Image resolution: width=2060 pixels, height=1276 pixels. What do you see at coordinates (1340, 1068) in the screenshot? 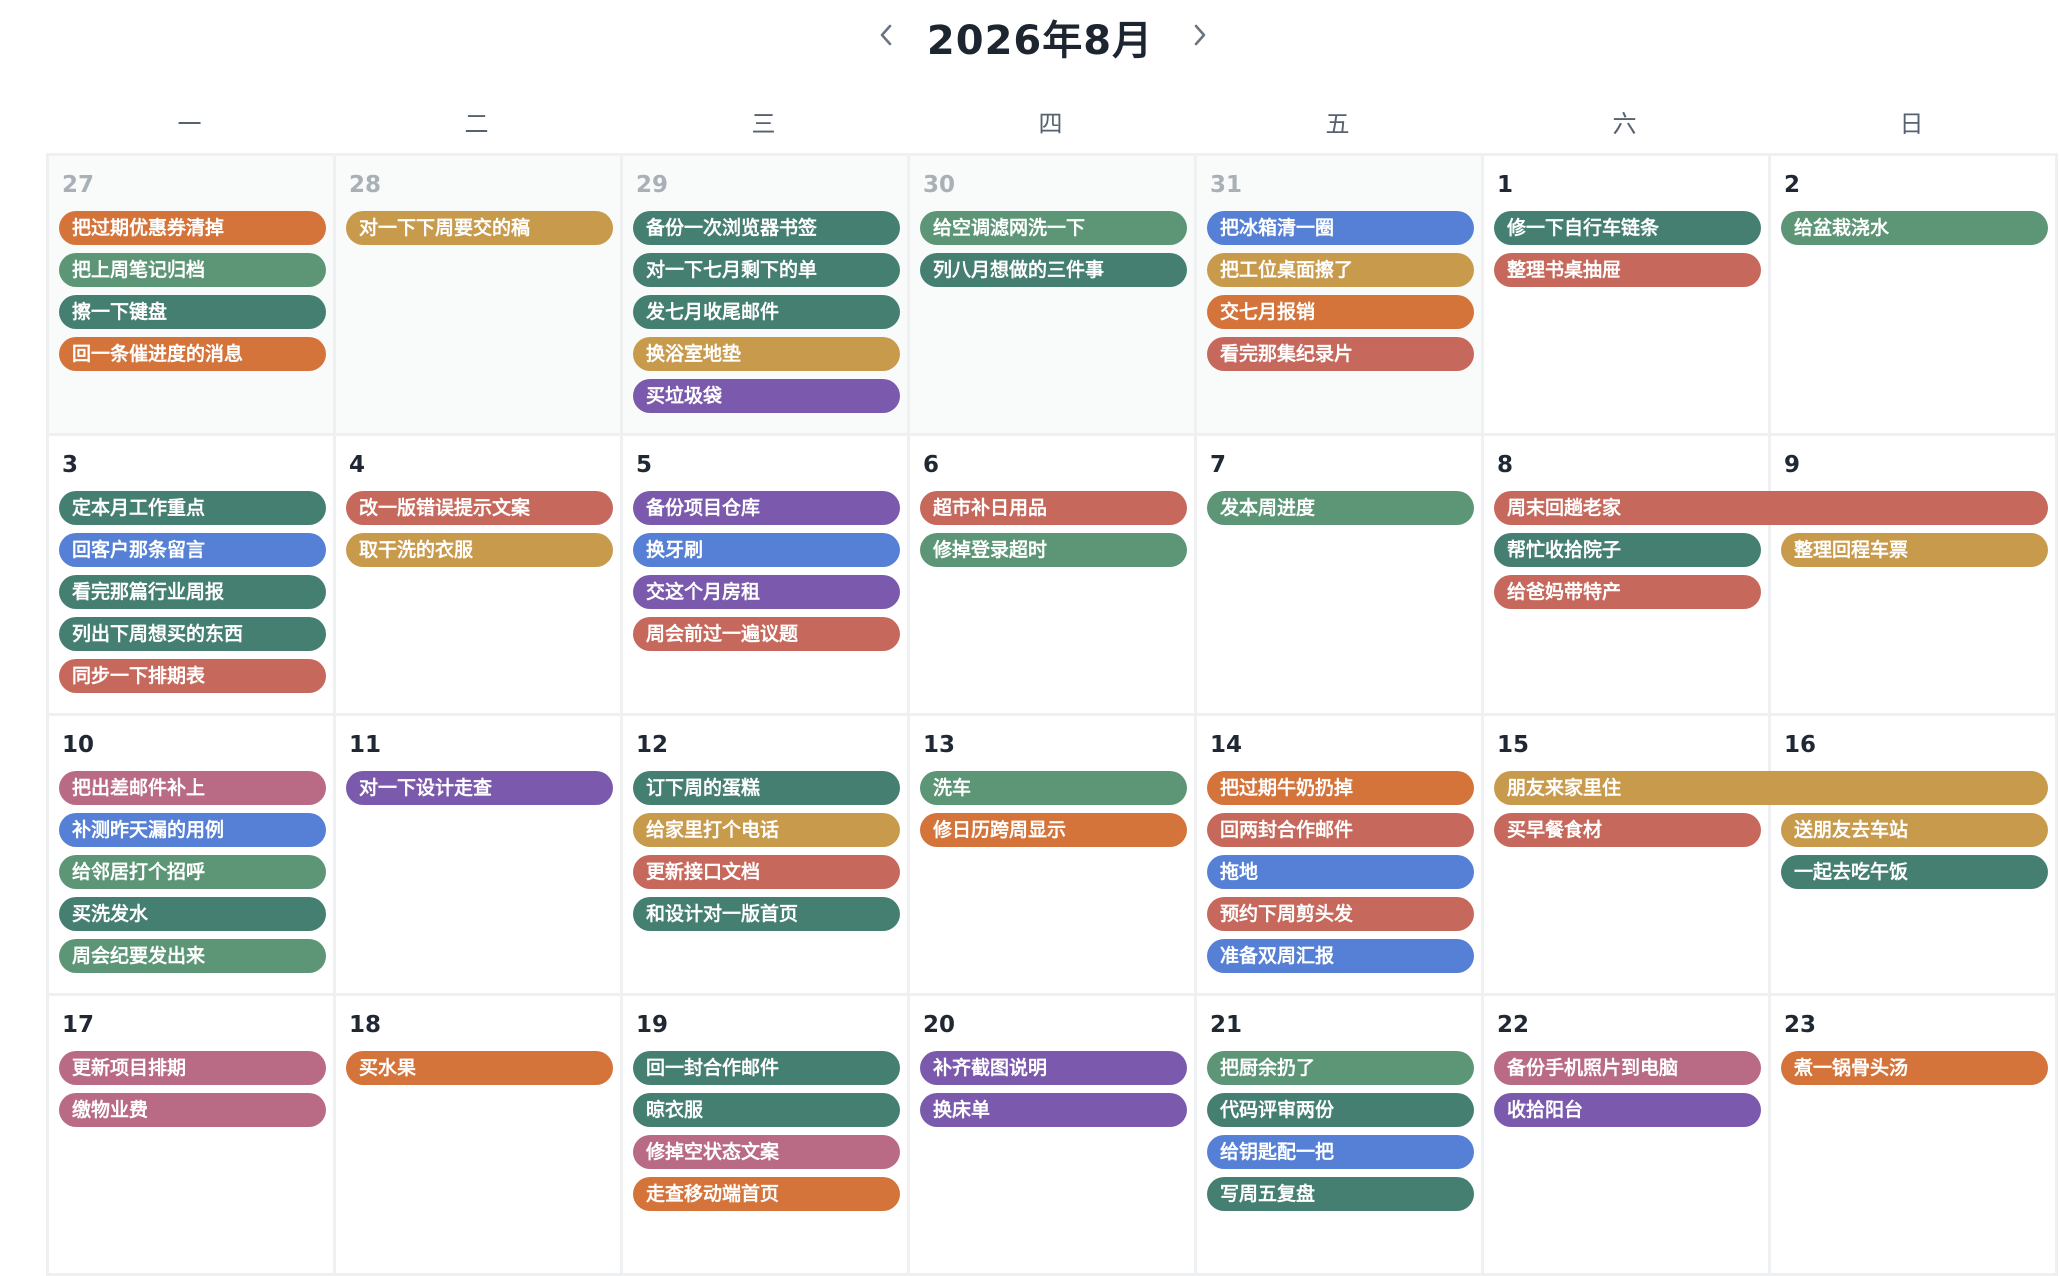
I see `event-chip: 把厨余扔了` at bounding box center [1340, 1068].